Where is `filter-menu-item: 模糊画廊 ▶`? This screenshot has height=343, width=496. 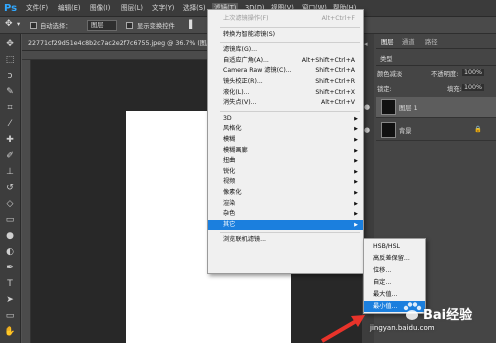 filter-menu-item: 模糊画廊 ▶ is located at coordinates (285, 151).